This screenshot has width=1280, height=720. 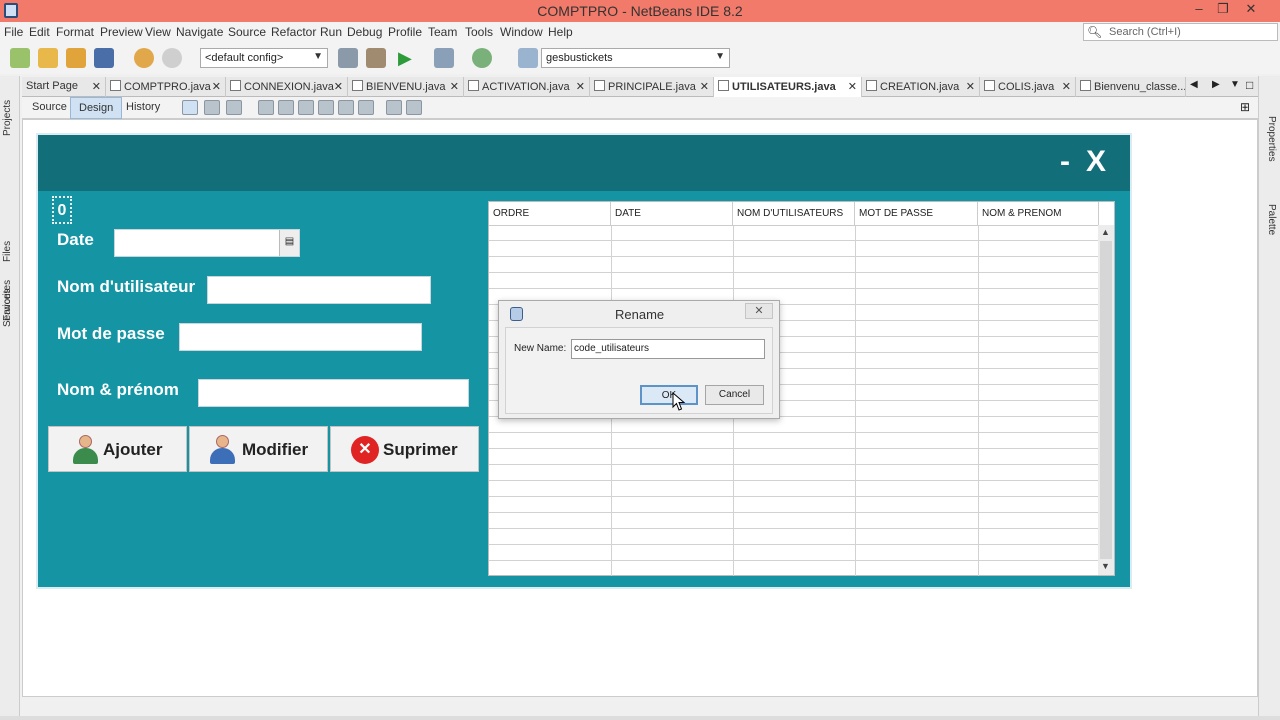 I want to click on menu-edit: Edit, so click(x=39, y=32).